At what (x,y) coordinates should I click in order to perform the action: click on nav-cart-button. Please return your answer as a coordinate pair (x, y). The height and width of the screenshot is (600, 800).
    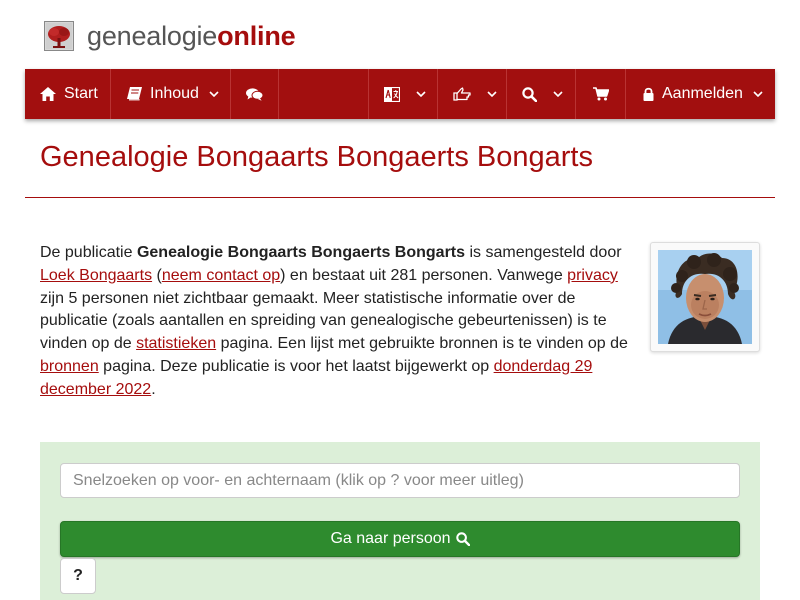
    Looking at the image, I should click on (601, 94).